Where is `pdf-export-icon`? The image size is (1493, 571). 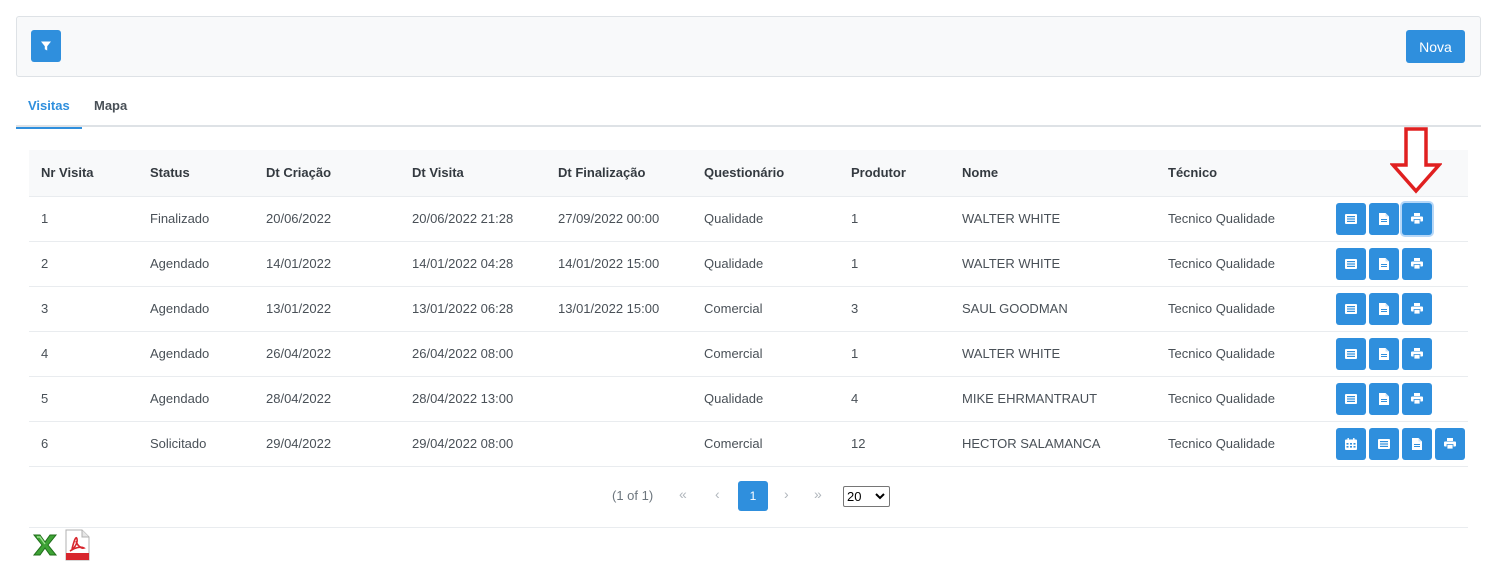 pdf-export-icon is located at coordinates (77, 545).